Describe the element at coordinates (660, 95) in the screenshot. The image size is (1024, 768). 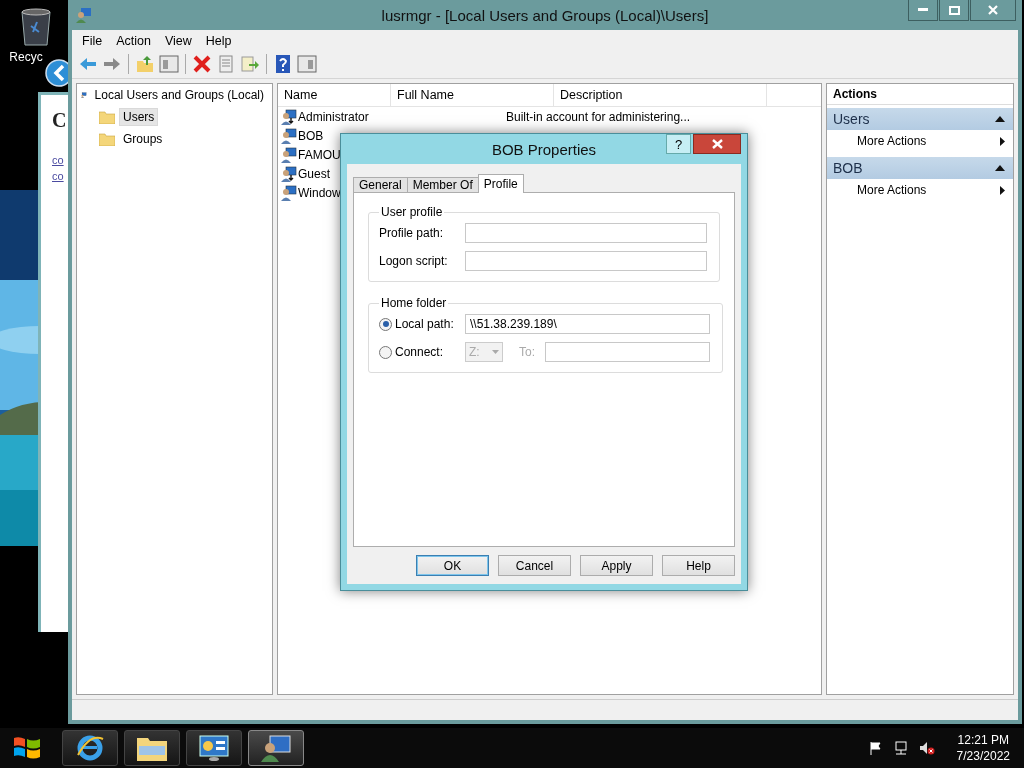
I see `column-header: Description` at that location.